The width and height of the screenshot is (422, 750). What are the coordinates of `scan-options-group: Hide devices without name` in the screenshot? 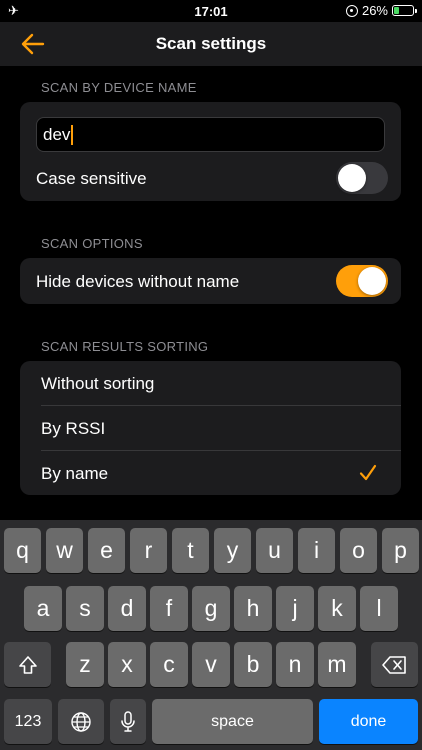 It's located at (210, 281).